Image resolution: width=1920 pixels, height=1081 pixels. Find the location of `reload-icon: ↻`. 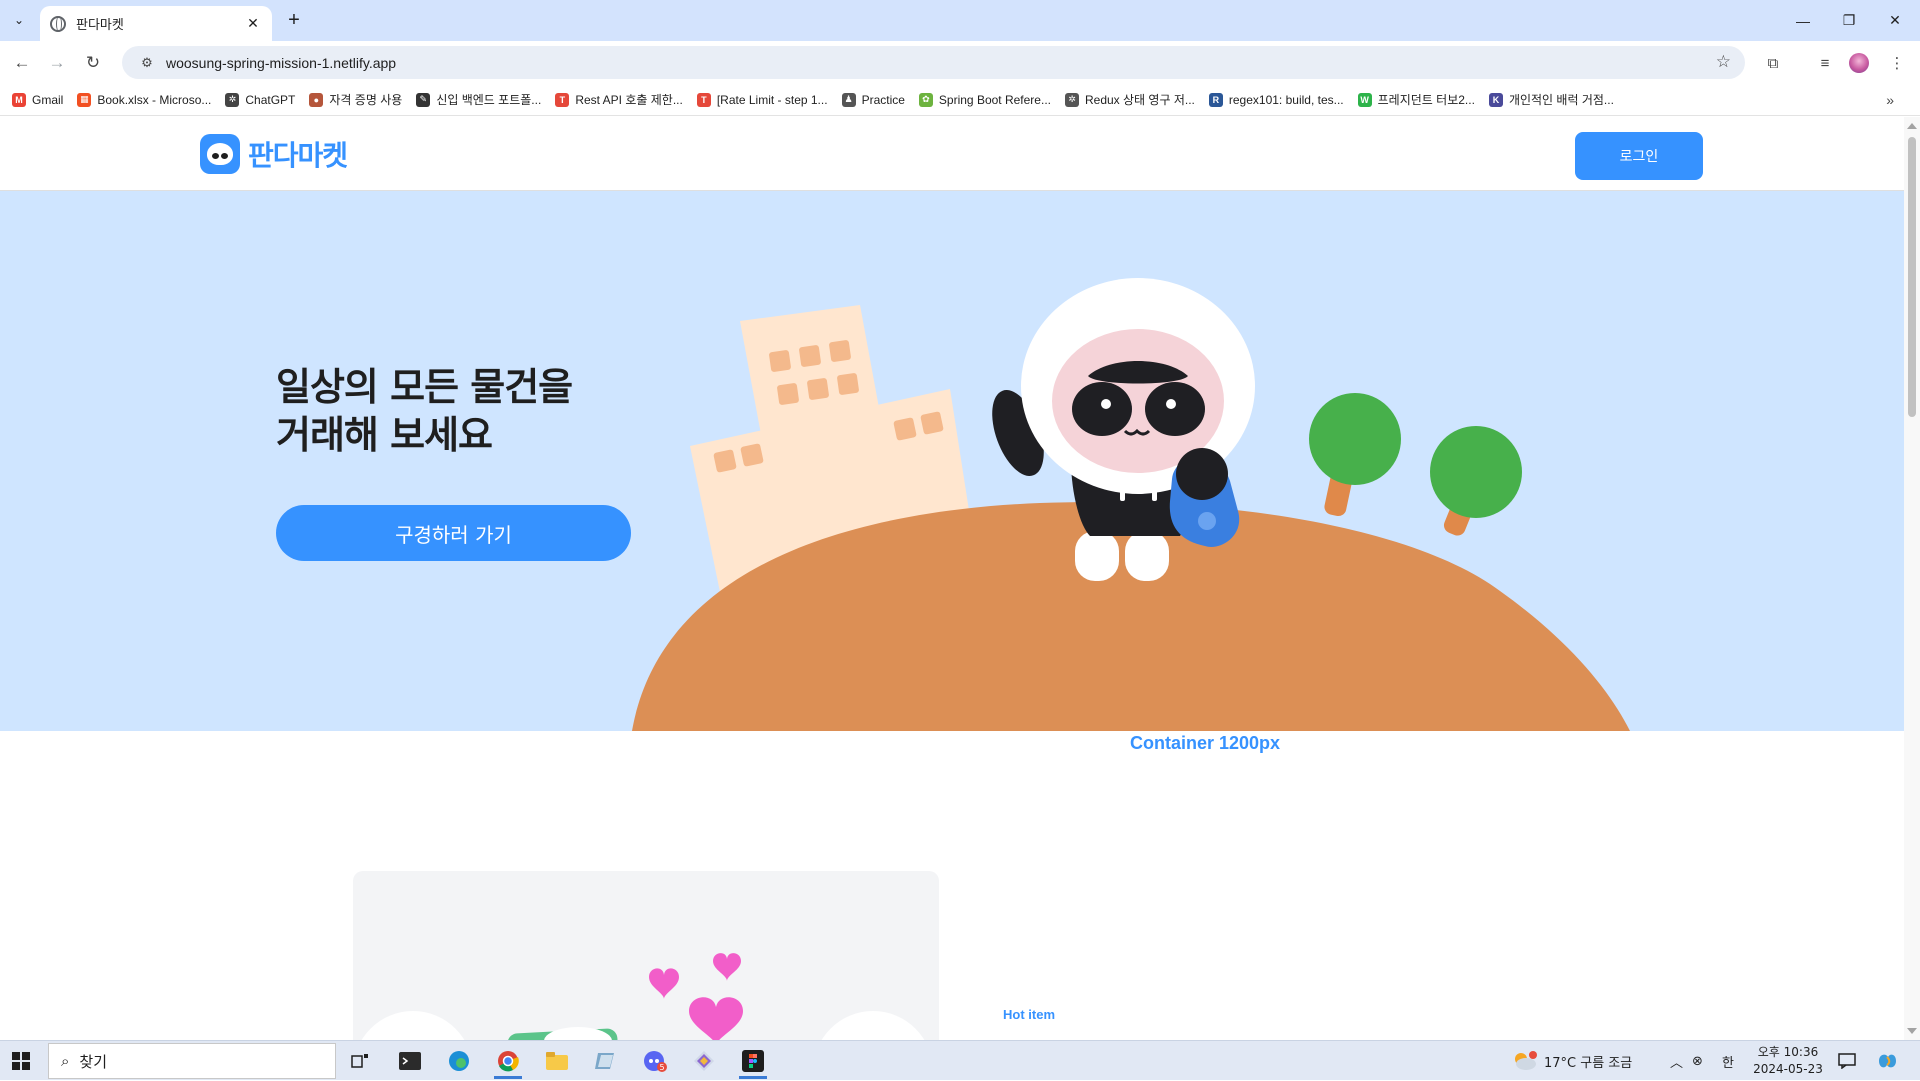

reload-icon: ↻ is located at coordinates (93, 63).